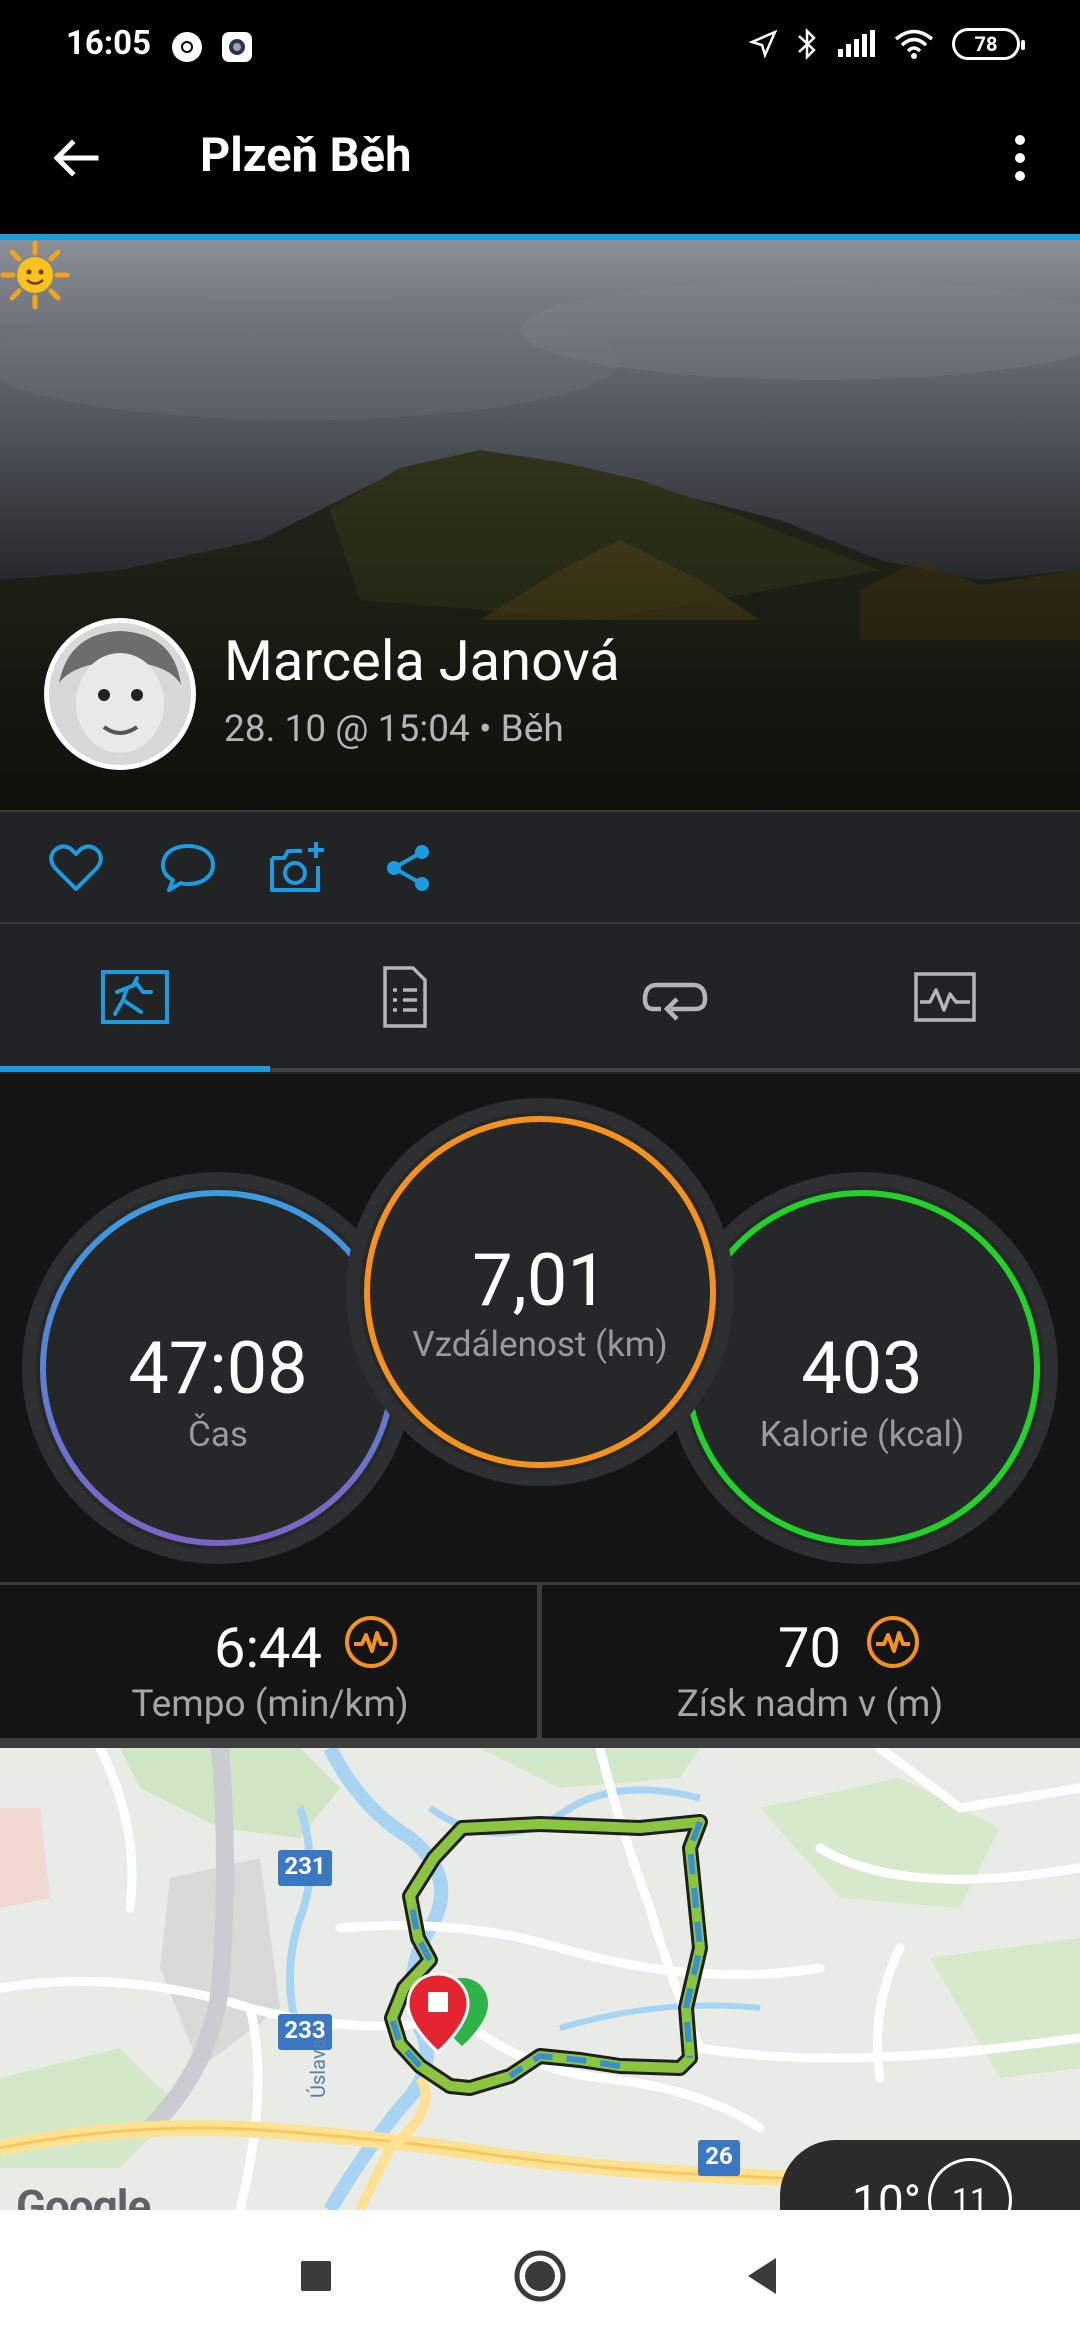 This screenshot has height=2340, width=1080. I want to click on tab-laps, so click(675, 997).